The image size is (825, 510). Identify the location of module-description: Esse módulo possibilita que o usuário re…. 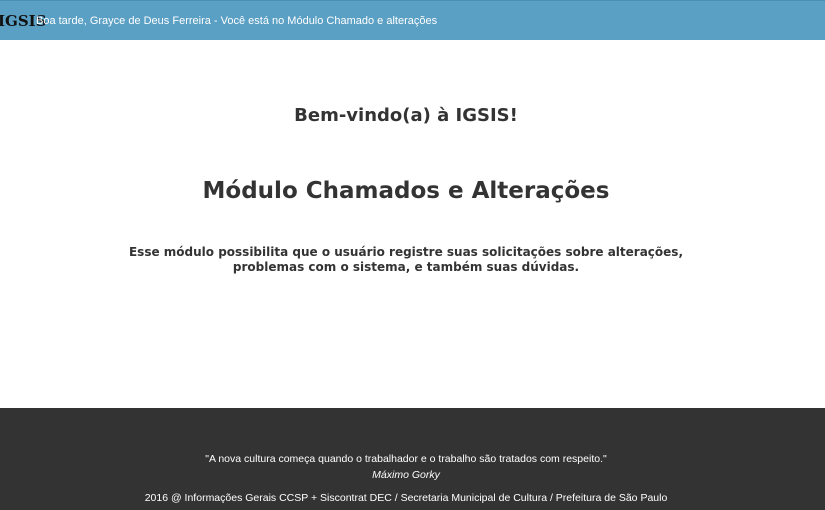
(406, 260).